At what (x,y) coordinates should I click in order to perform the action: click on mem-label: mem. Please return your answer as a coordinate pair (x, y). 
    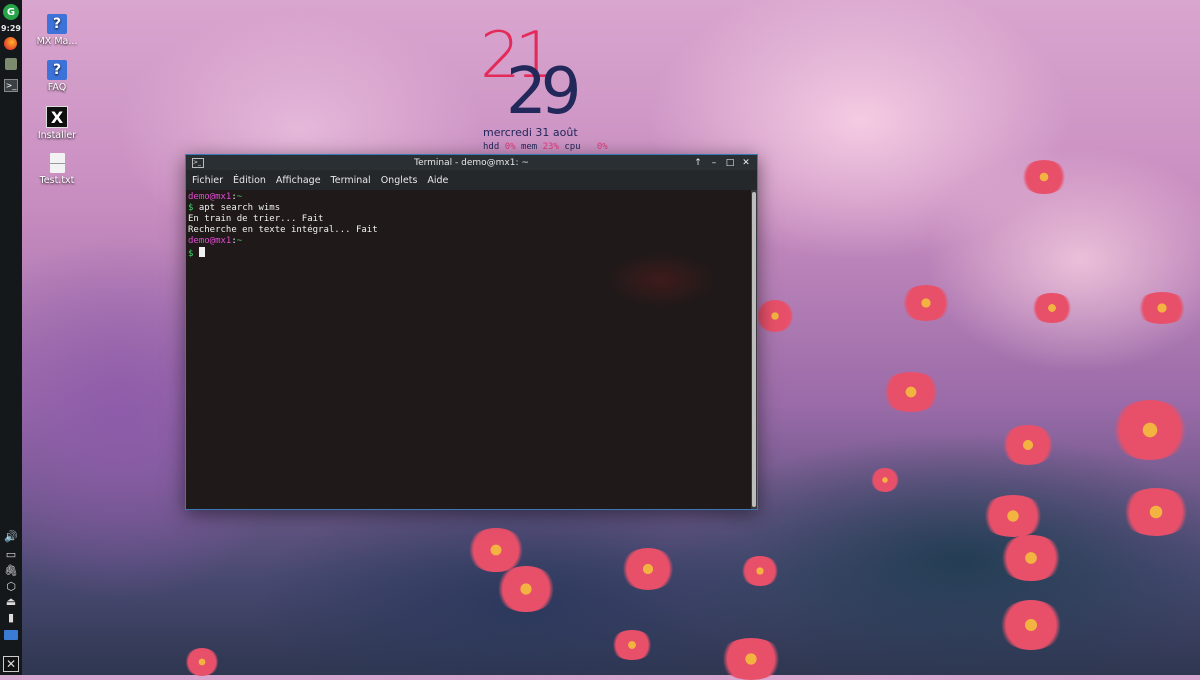
    Looking at the image, I should click on (529, 147).